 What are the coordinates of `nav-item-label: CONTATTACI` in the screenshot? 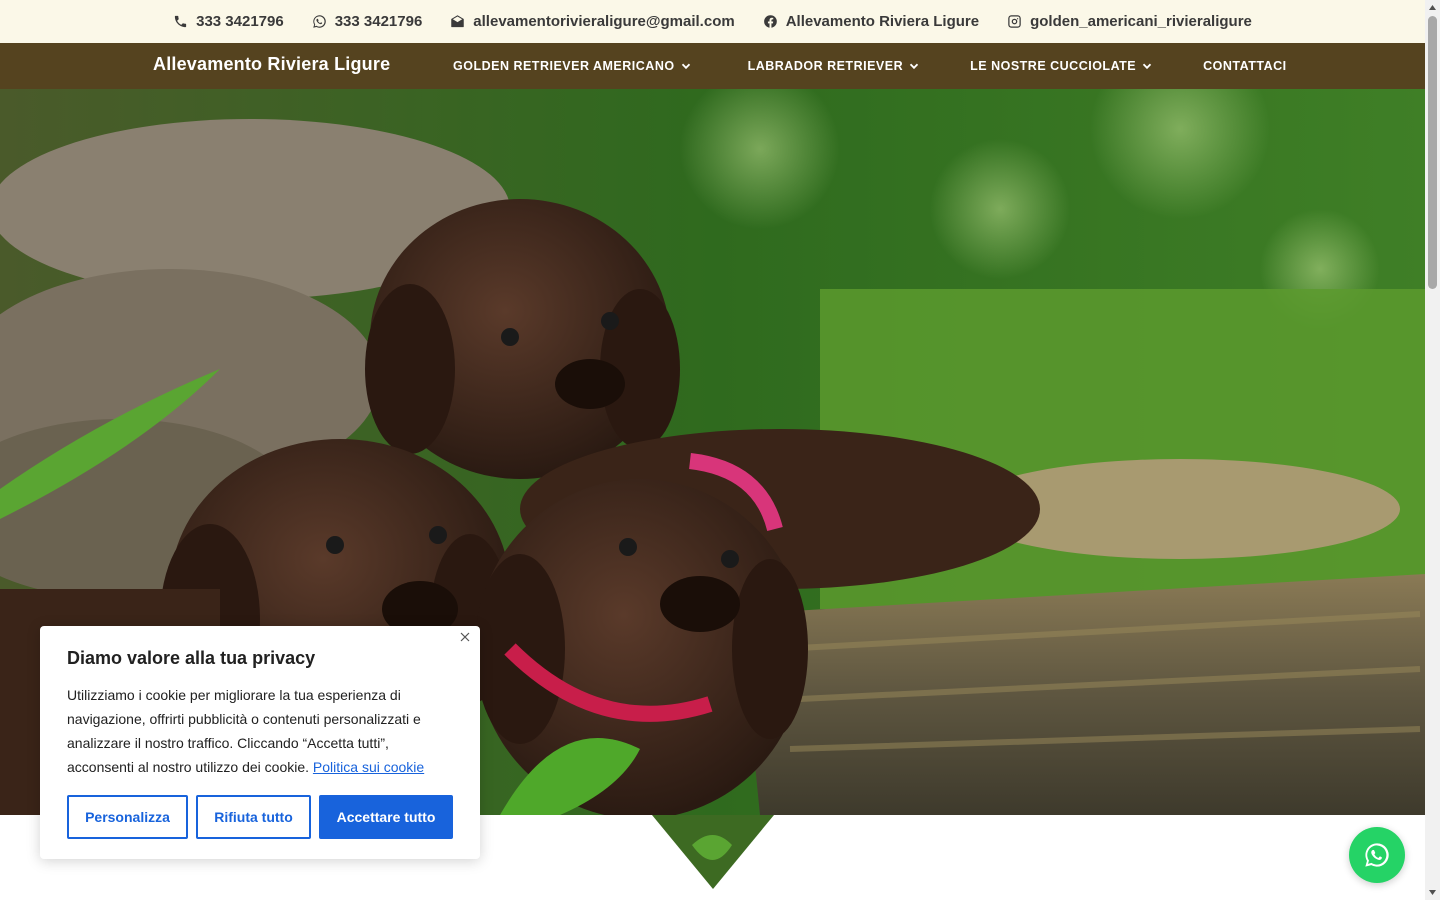 It's located at (1245, 66).